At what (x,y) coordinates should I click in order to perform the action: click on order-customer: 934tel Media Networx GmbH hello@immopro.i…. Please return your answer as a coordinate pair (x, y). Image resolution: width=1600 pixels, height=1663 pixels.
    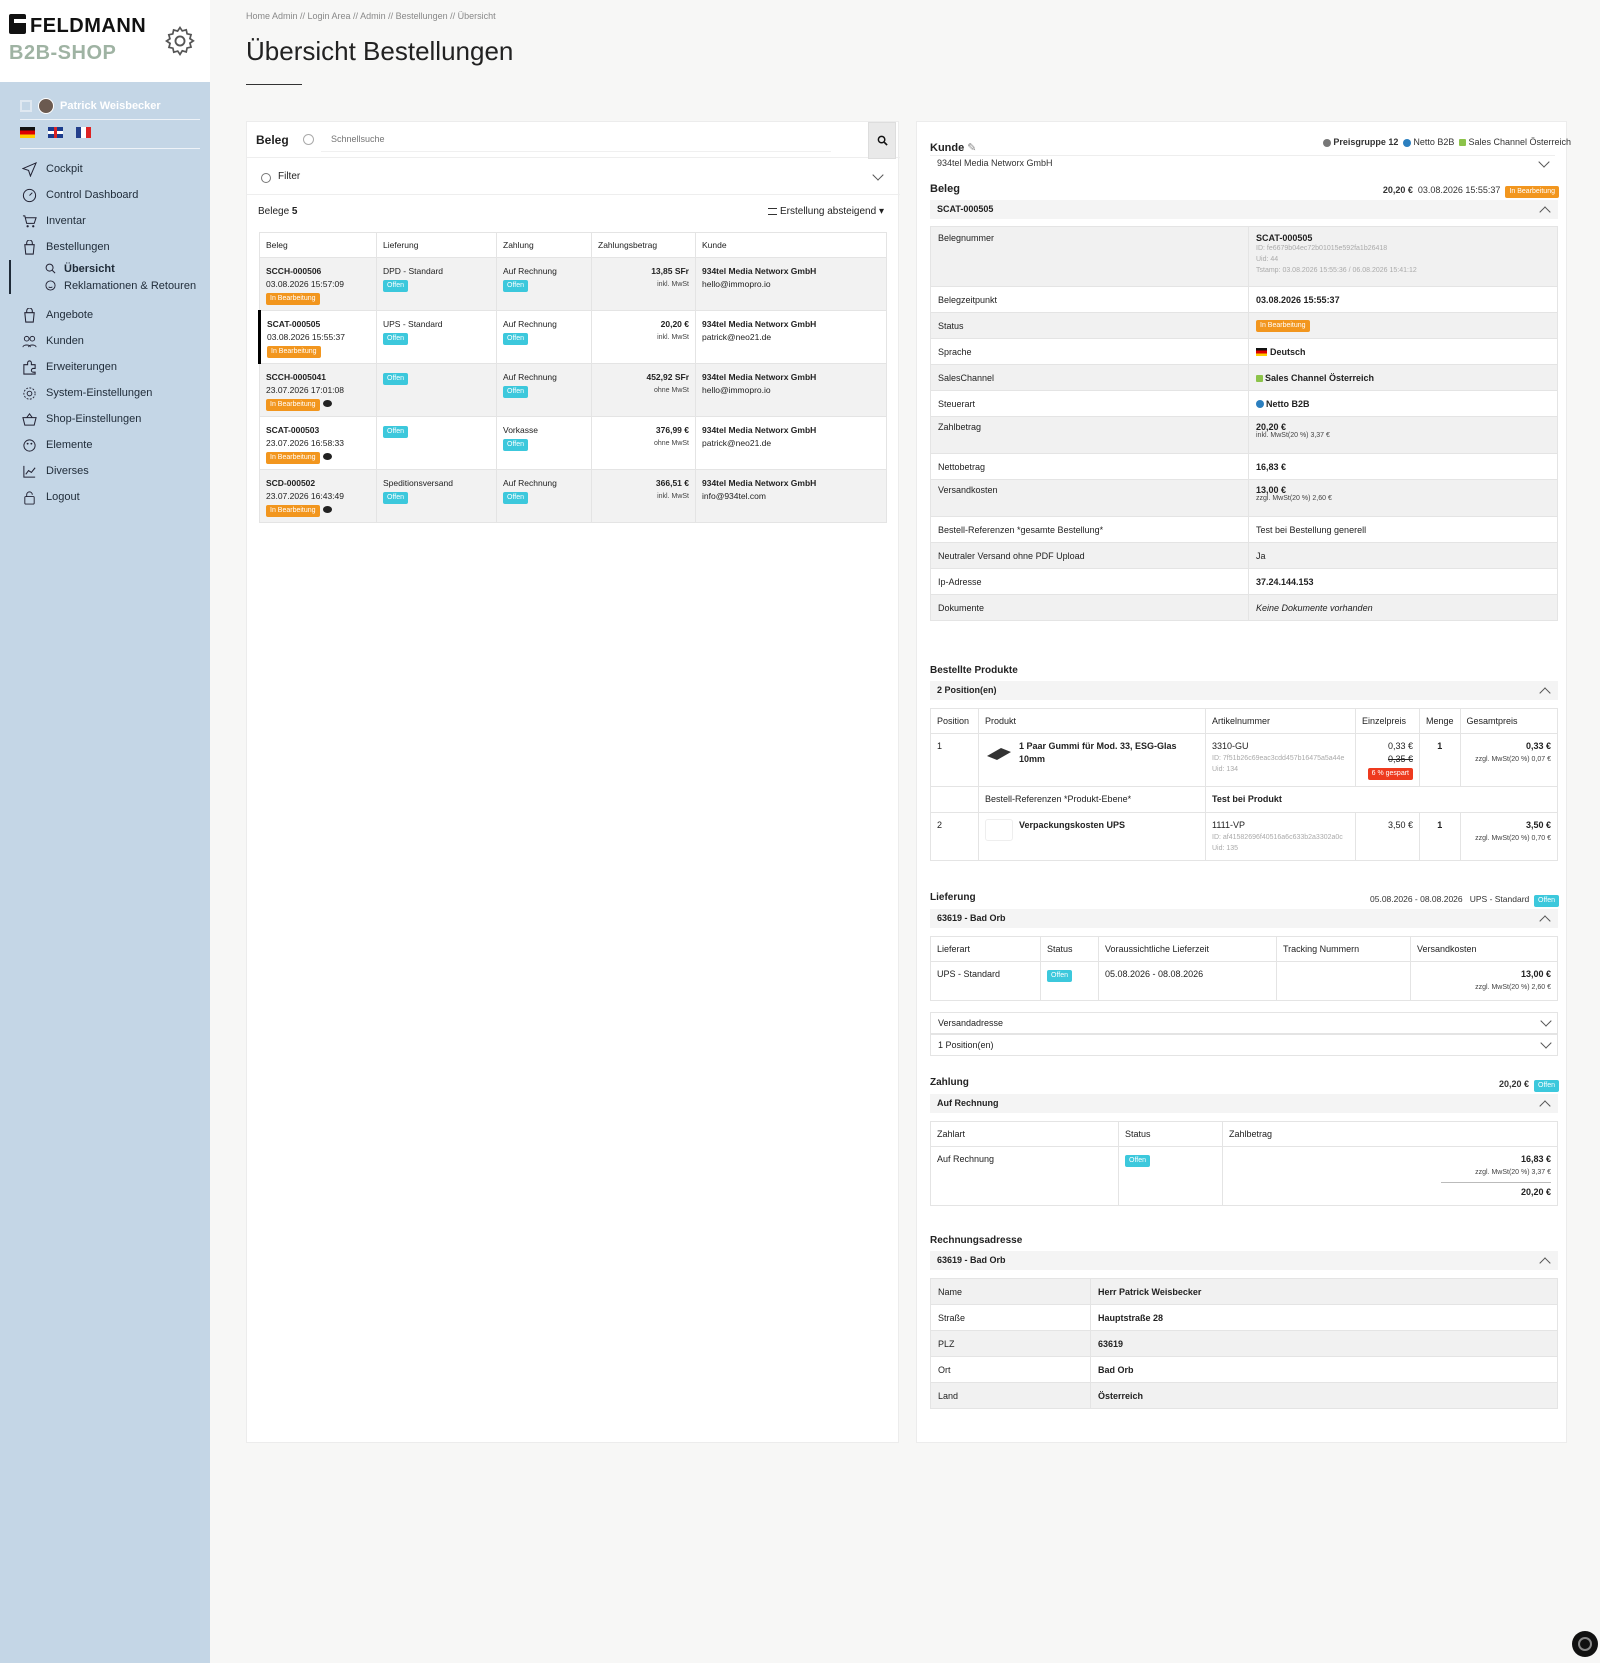
    Looking at the image, I should click on (791, 284).